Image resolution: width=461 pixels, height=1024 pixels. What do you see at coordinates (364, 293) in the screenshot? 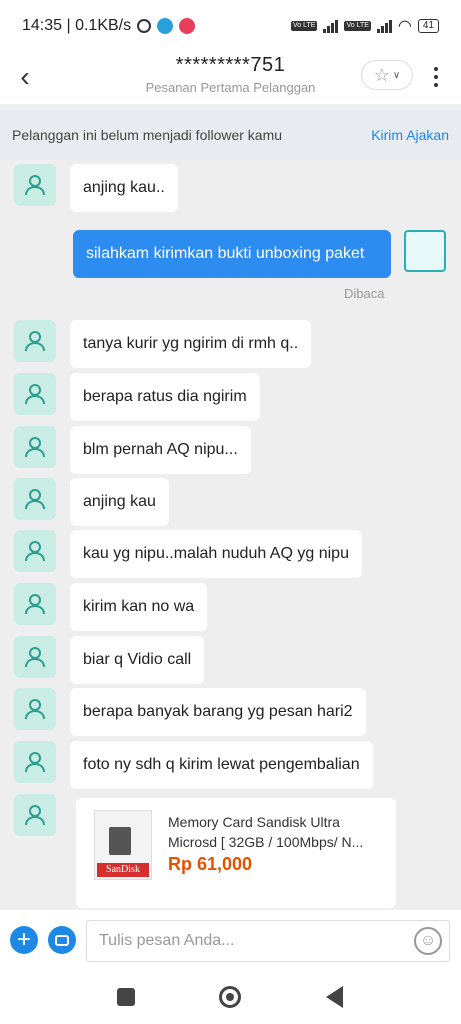
I see `read-status: Dibaca` at bounding box center [364, 293].